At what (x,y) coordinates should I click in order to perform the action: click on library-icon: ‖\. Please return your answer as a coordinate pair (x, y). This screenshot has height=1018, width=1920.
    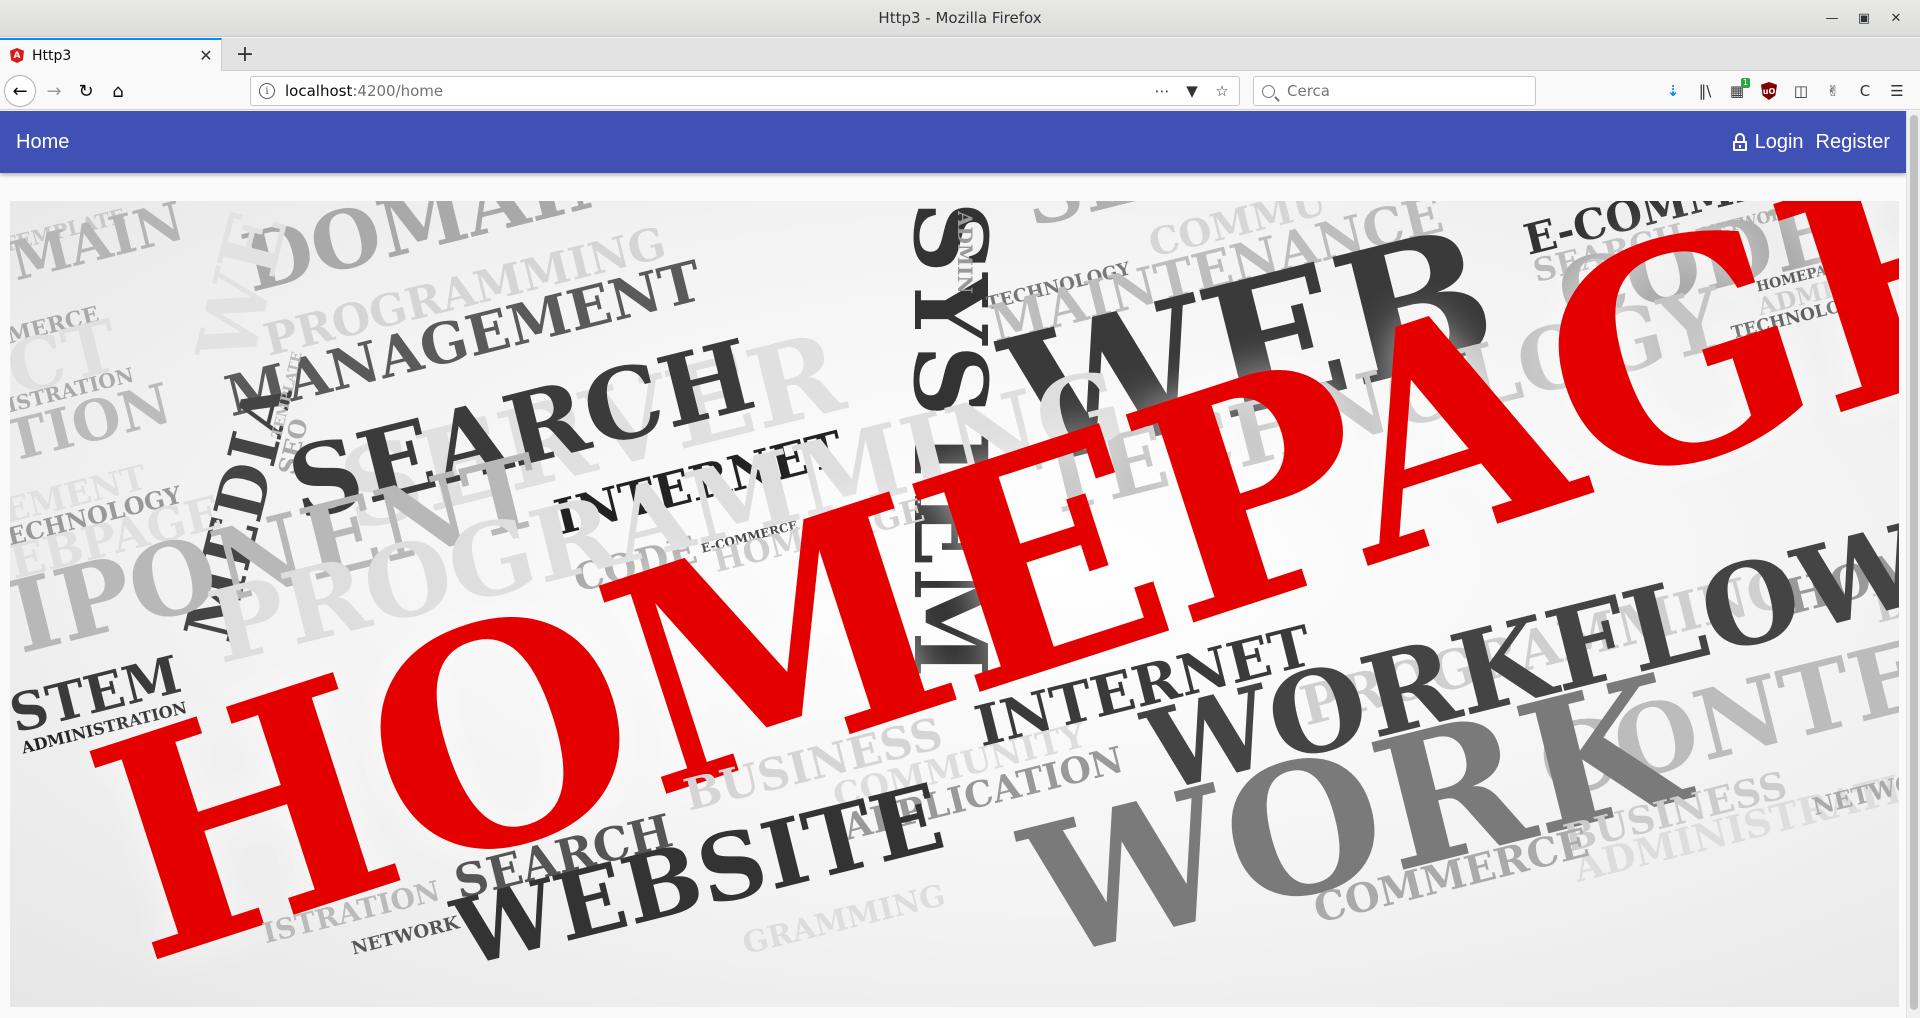
    Looking at the image, I should click on (1705, 91).